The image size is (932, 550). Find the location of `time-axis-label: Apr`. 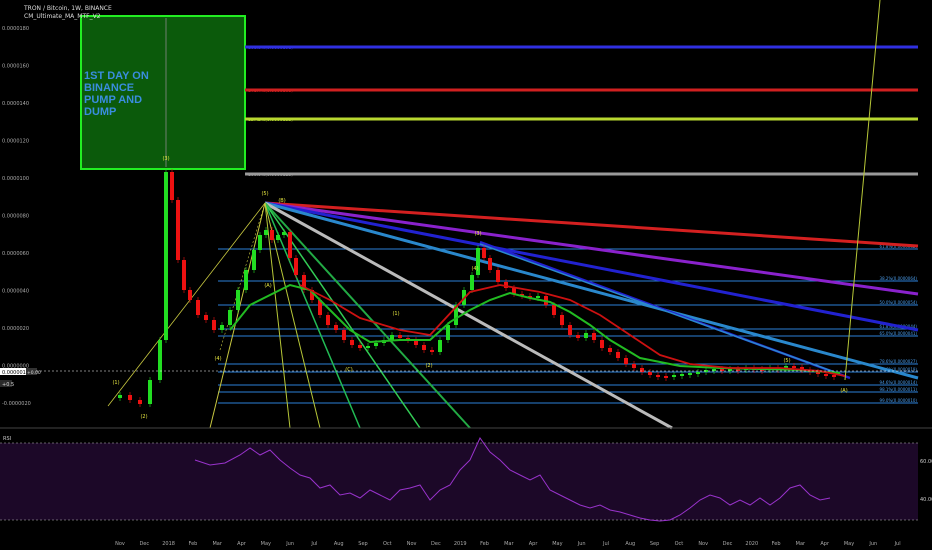

time-axis-label: Apr is located at coordinates (242, 544).